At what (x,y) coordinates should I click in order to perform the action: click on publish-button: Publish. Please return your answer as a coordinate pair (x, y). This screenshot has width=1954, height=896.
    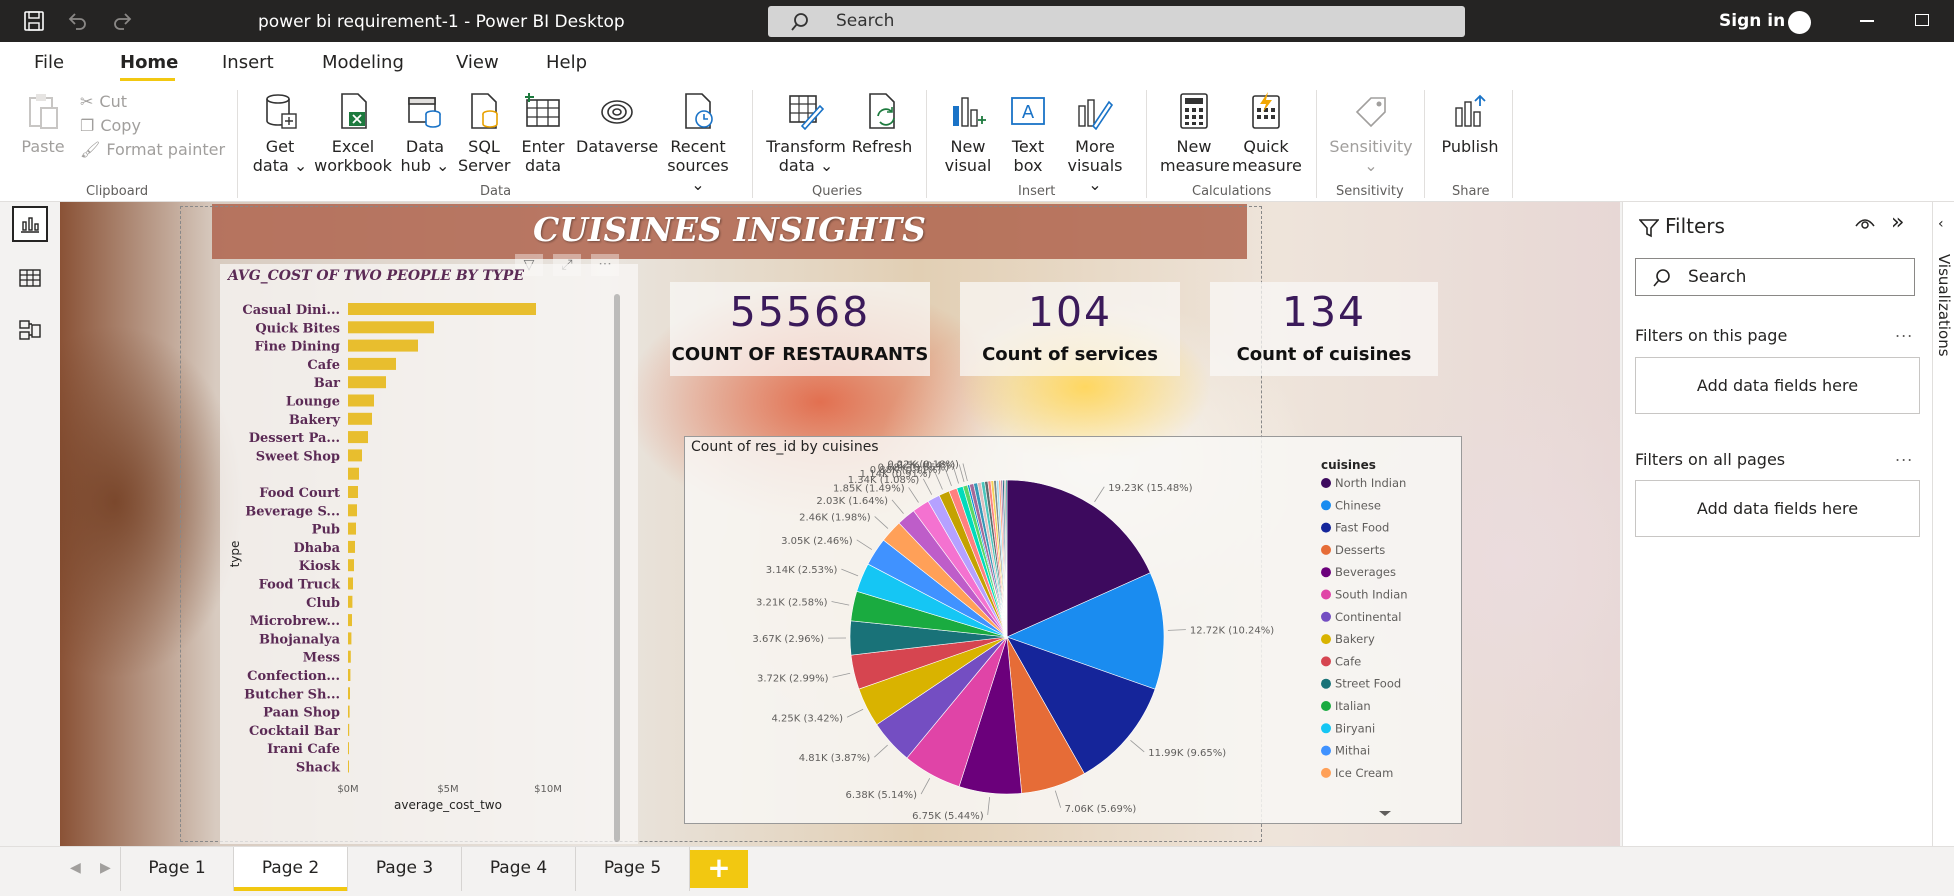
    Looking at the image, I should click on (1470, 124).